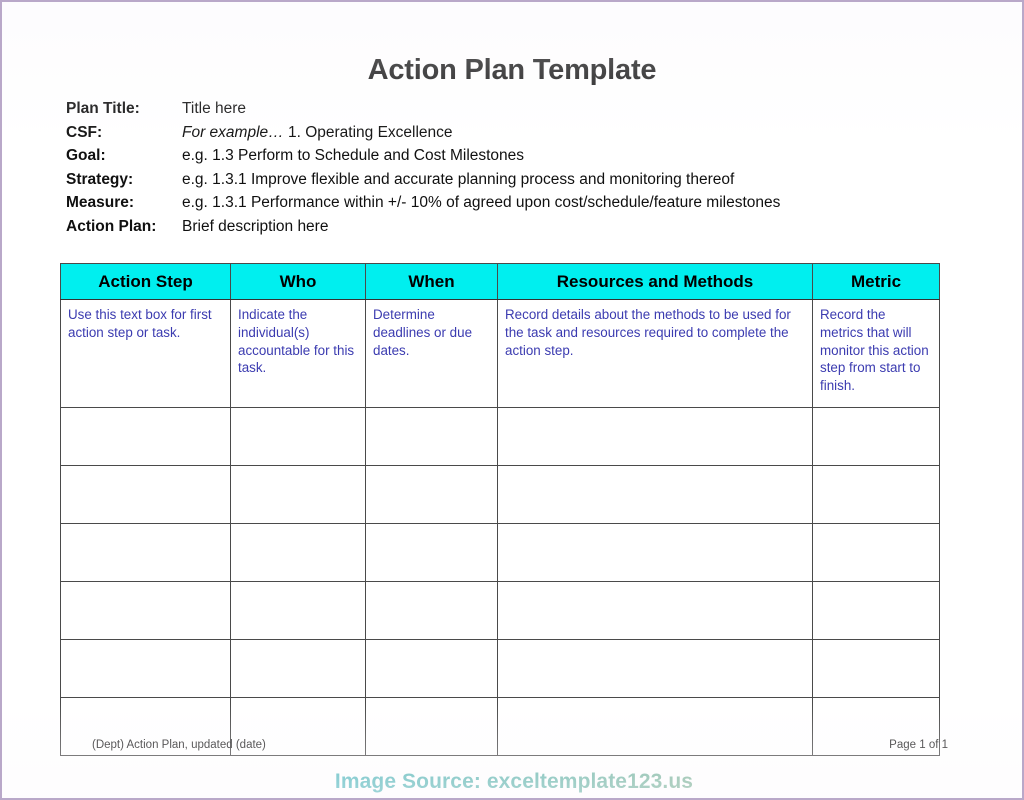  What do you see at coordinates (86, 155) in the screenshot?
I see `meta-label: Goal:` at bounding box center [86, 155].